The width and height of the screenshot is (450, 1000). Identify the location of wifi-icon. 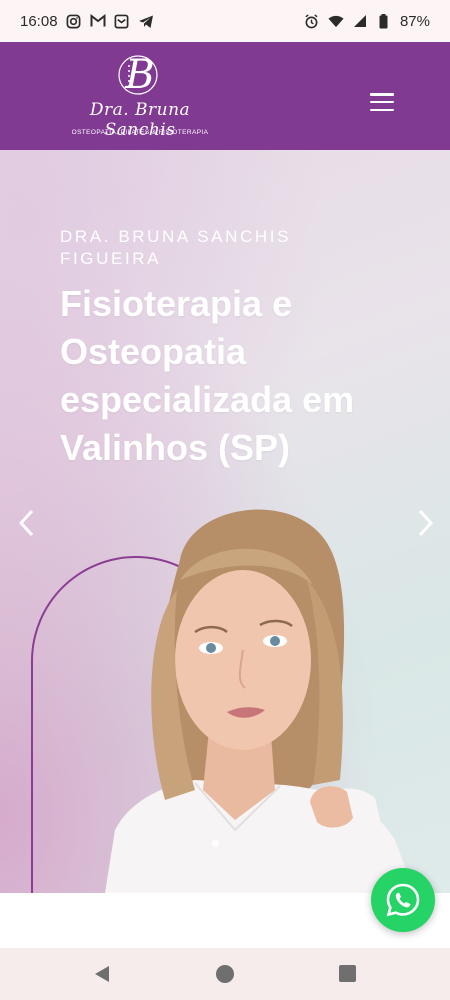
(336, 21).